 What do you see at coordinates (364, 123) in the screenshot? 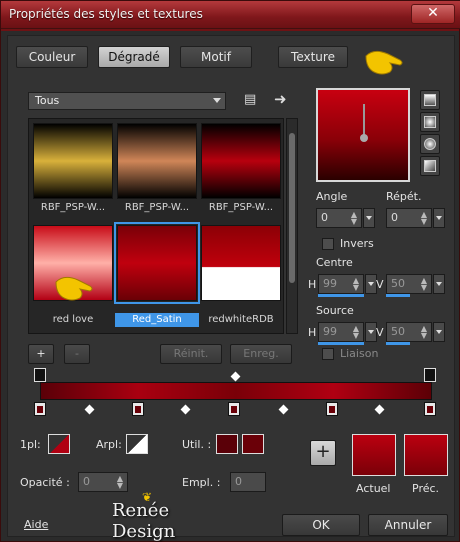
I see `angle-needle` at bounding box center [364, 123].